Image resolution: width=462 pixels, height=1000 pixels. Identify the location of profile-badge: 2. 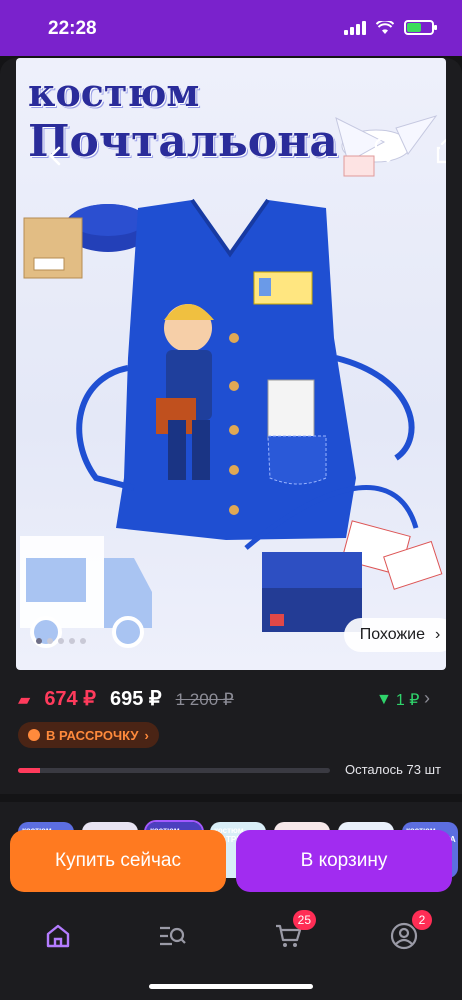
(422, 920).